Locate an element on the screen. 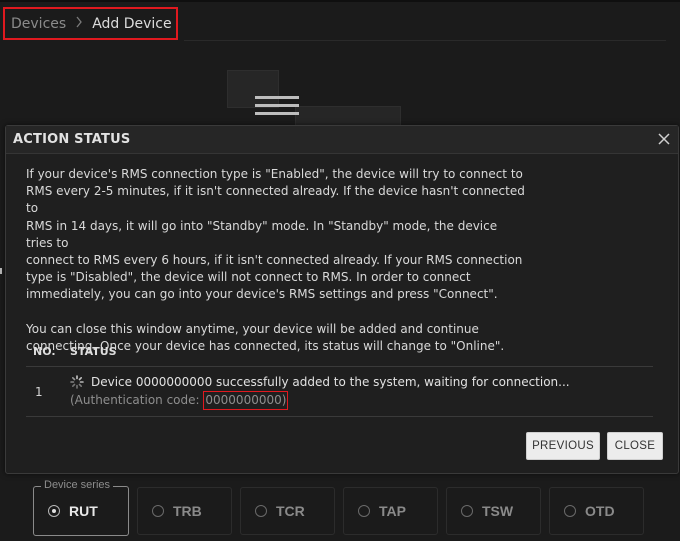 The width and height of the screenshot is (680, 541). series-option-label: TSW is located at coordinates (498, 511).